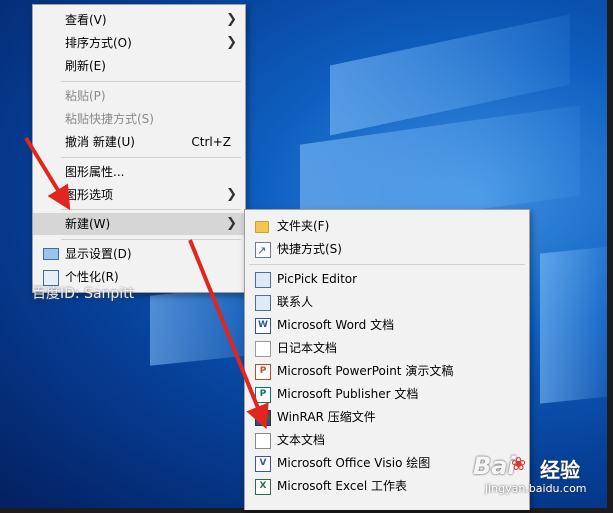 The width and height of the screenshot is (613, 513). I want to click on menu-item-sort-by: 排序方式(O) ❯, so click(139, 43).